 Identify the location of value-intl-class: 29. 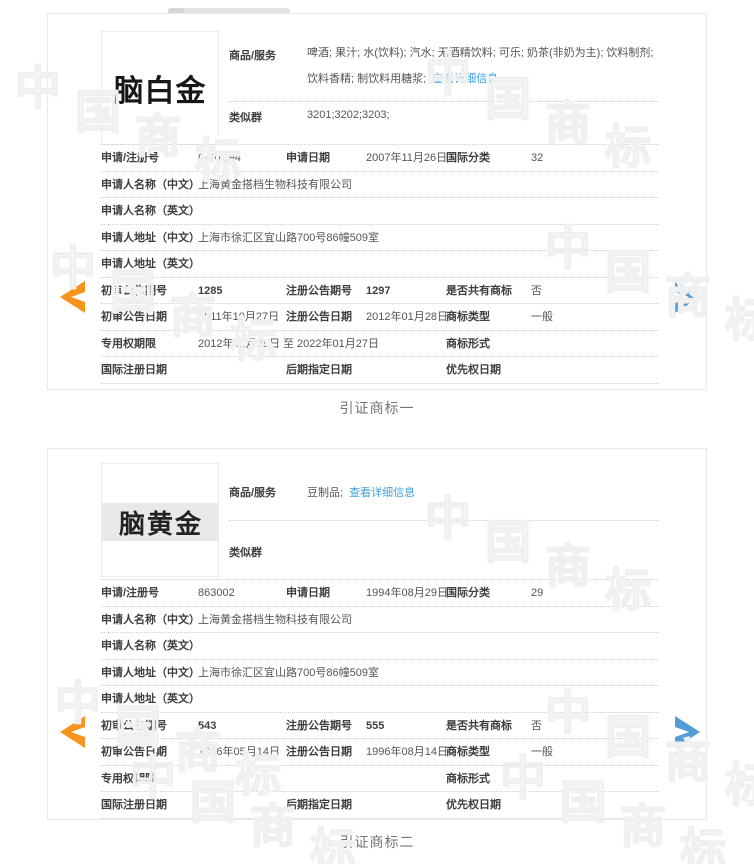
(537, 593).